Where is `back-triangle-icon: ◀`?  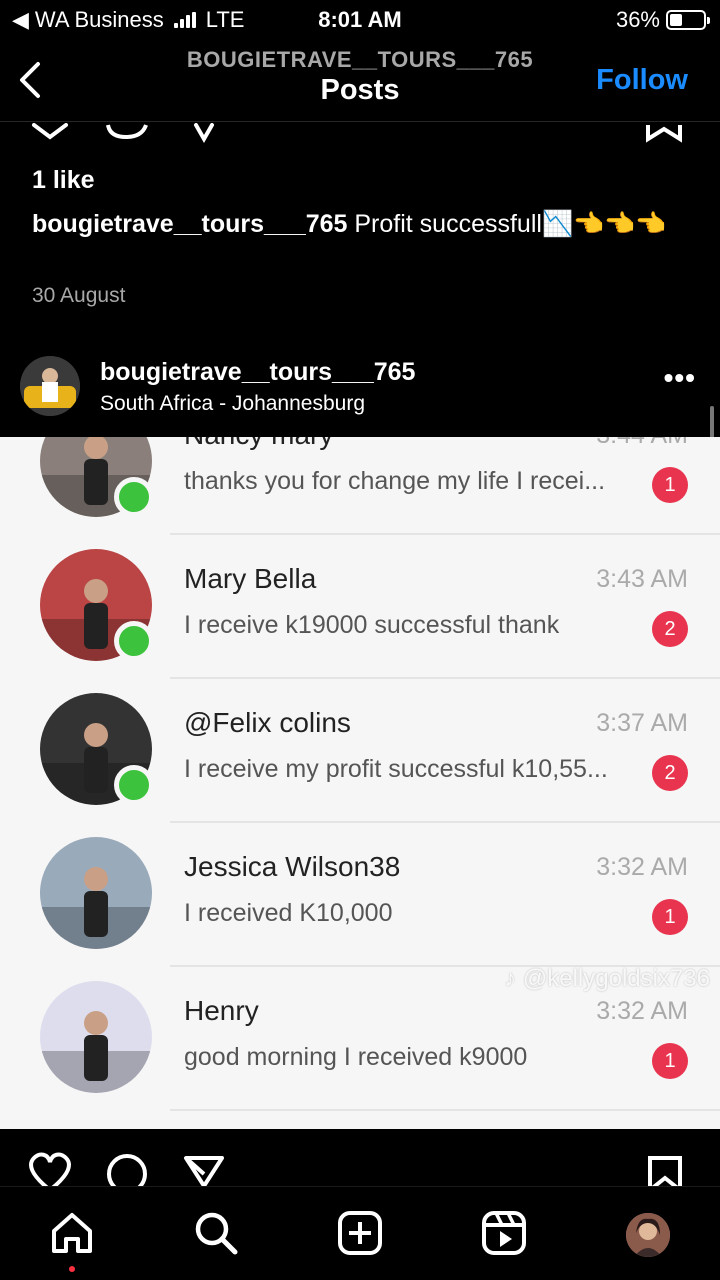
back-triangle-icon: ◀ is located at coordinates (20, 19).